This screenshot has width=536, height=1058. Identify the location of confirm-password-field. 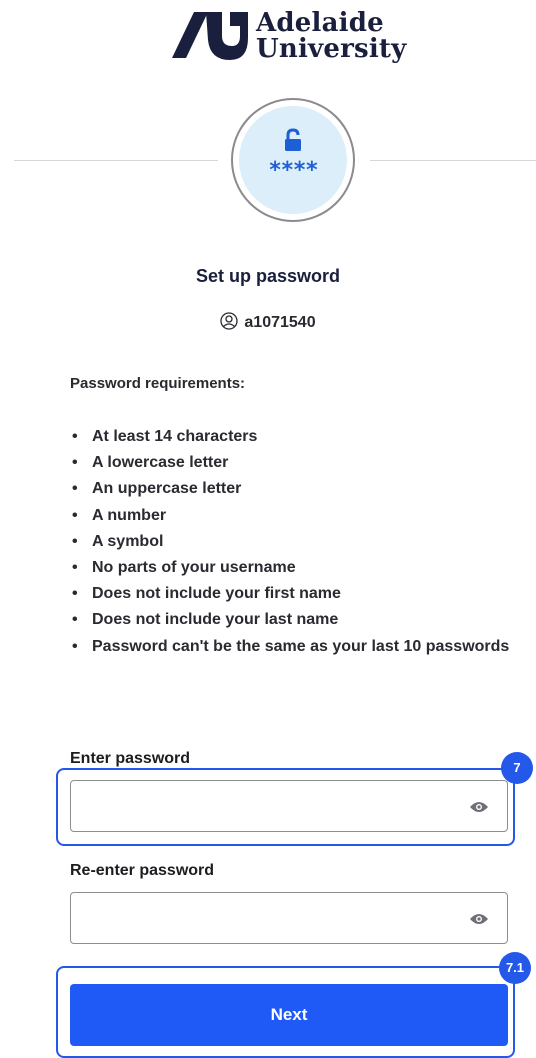
(289, 918).